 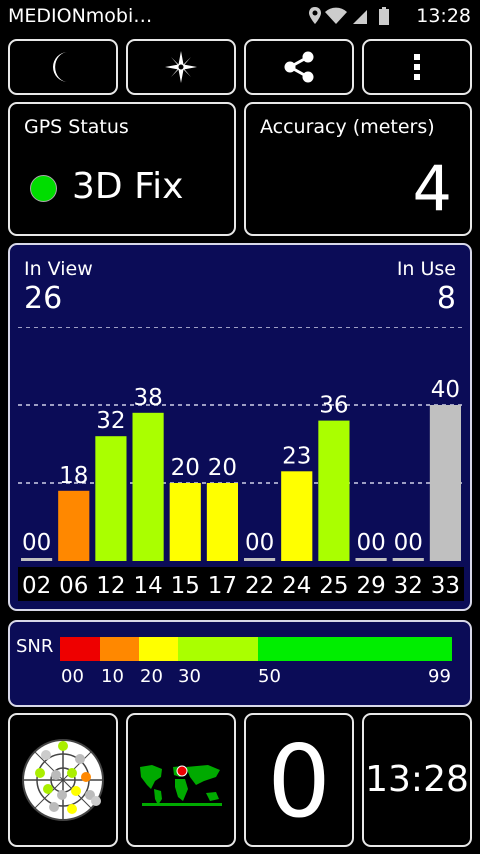 What do you see at coordinates (259, 586) in the screenshot?
I see `prn-label-22: 22` at bounding box center [259, 586].